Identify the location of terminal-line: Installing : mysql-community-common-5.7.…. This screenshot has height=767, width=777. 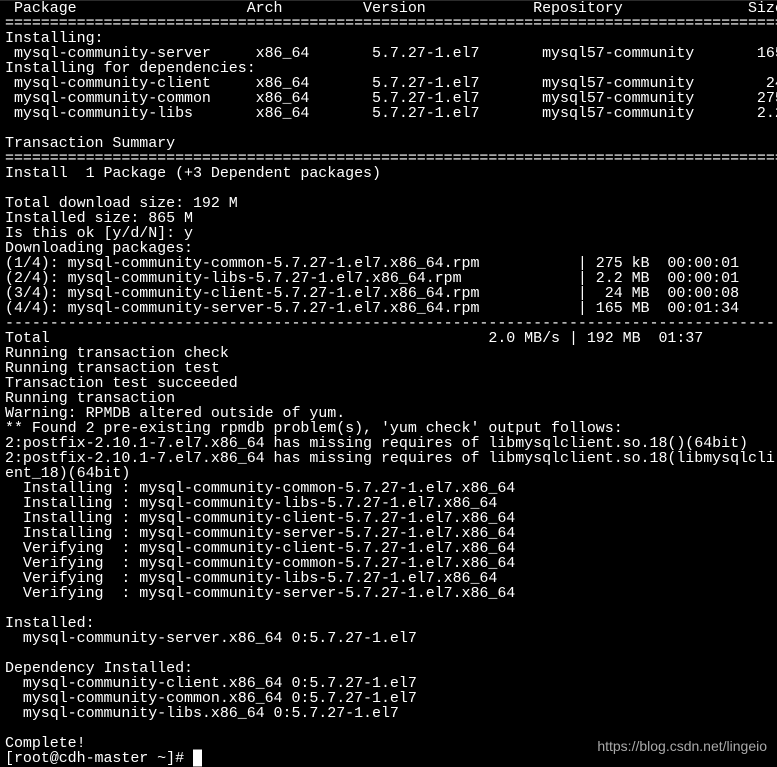
(391, 488).